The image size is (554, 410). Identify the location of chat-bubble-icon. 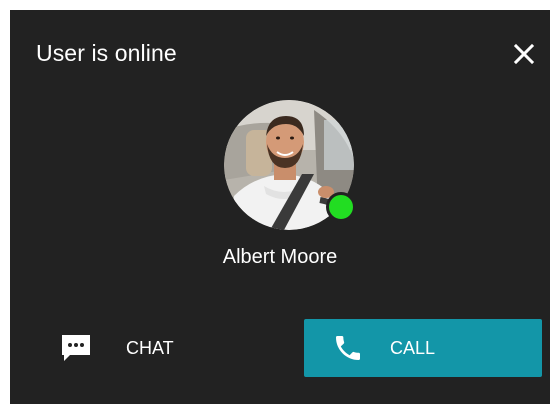
(76, 348).